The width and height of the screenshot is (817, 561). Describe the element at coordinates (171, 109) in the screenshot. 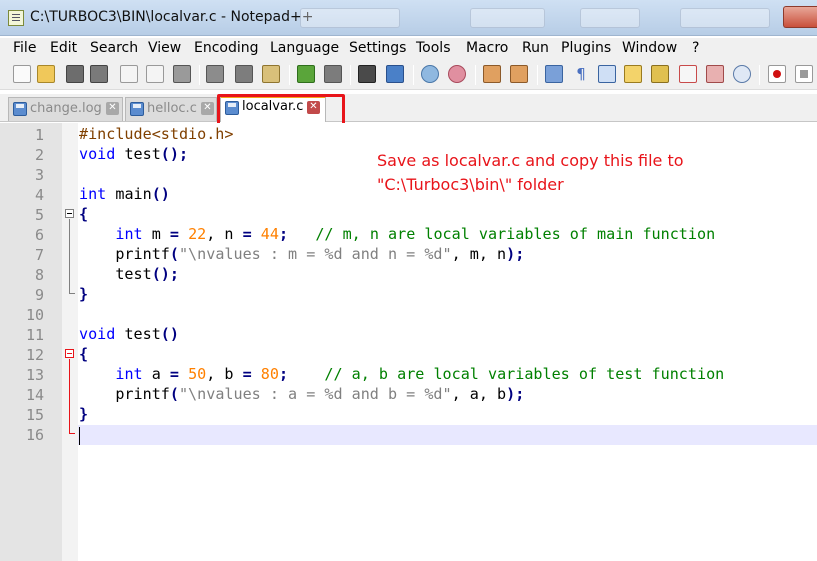

I see `tab-helloc: helloc.c ✕` at that location.